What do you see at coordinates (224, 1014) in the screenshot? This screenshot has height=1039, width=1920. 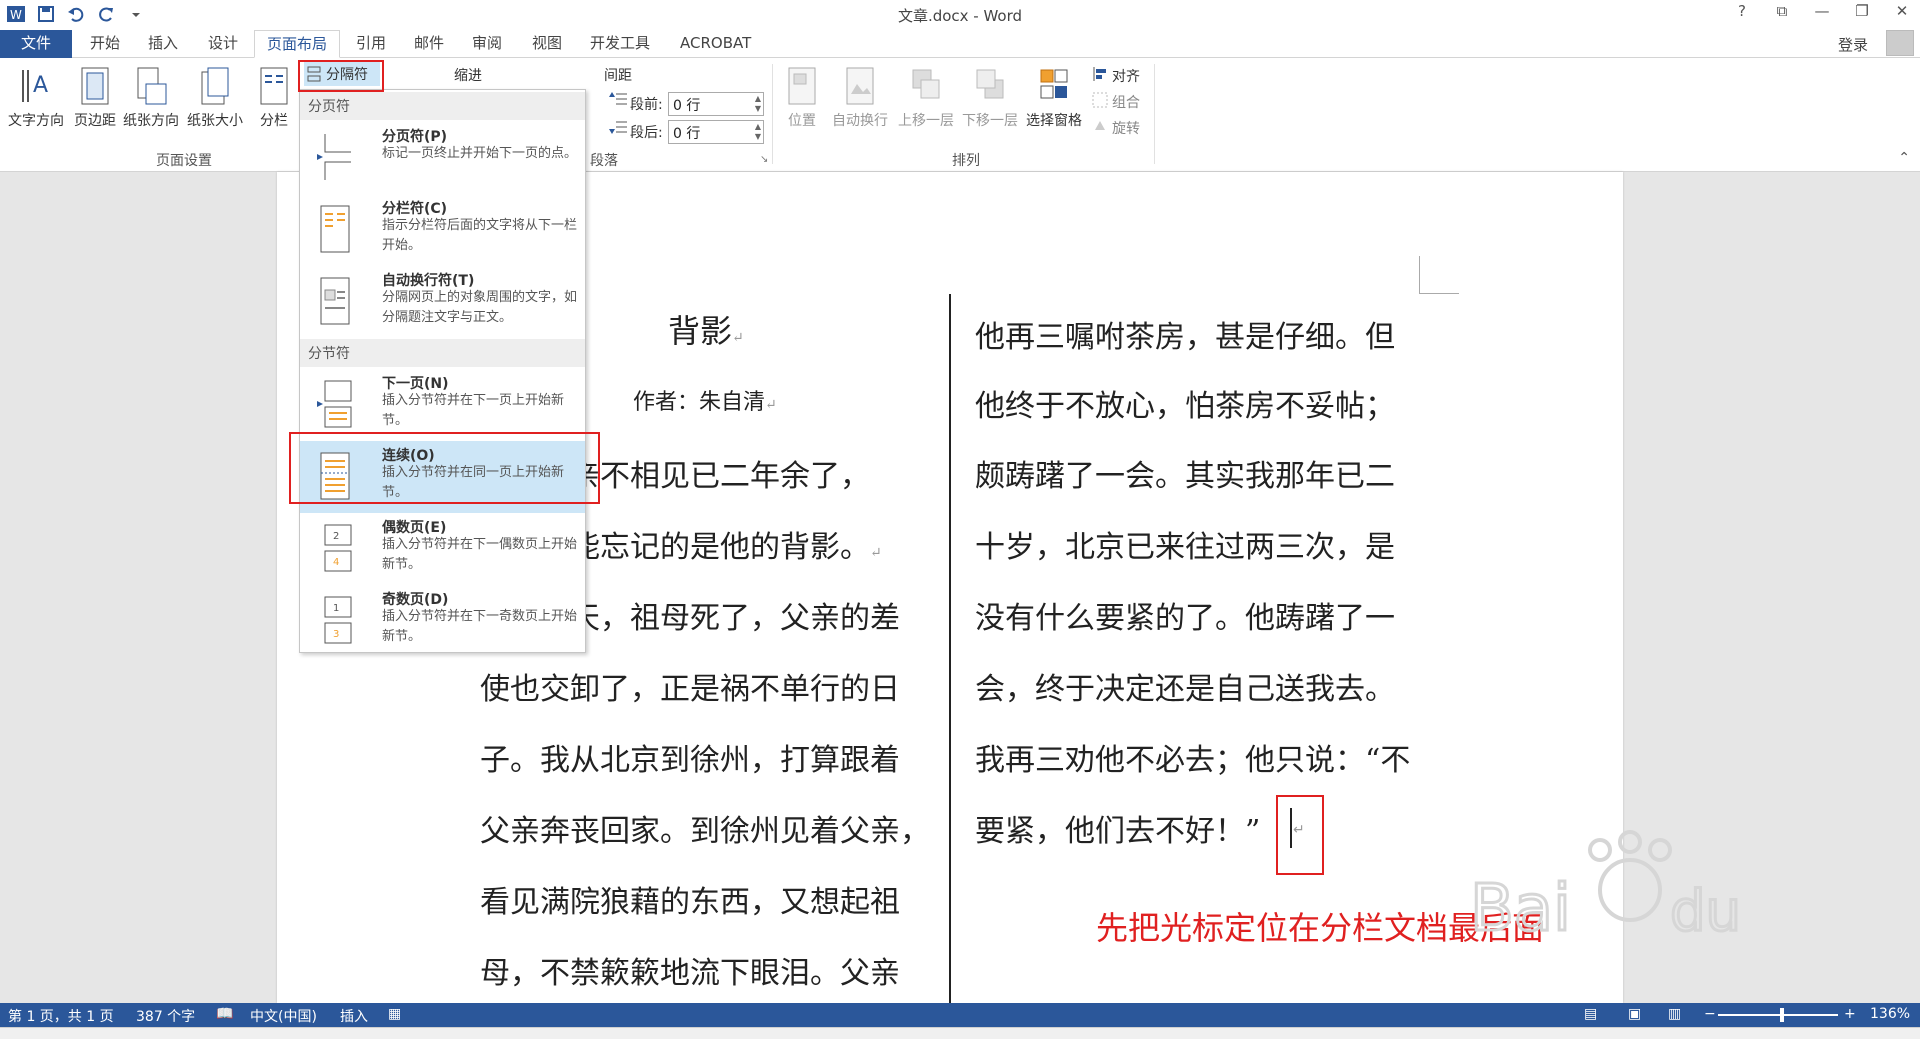 I see `proofing-icon: 📖` at bounding box center [224, 1014].